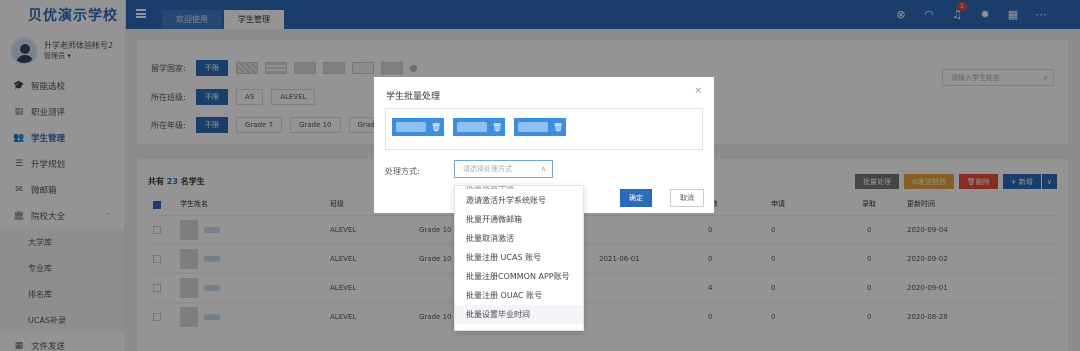 This screenshot has height=351, width=1080. Describe the element at coordinates (543, 169) in the screenshot. I see `chevron-up-icon: ∧` at that location.